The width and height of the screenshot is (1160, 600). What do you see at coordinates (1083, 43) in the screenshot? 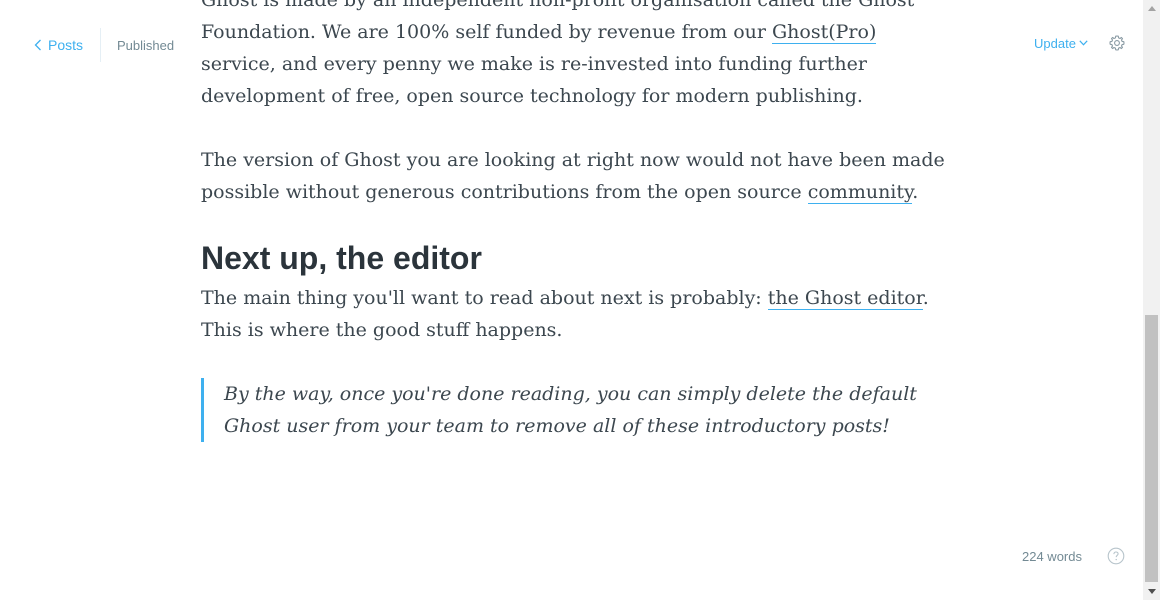
I see `chevron-down-icon` at bounding box center [1083, 43].